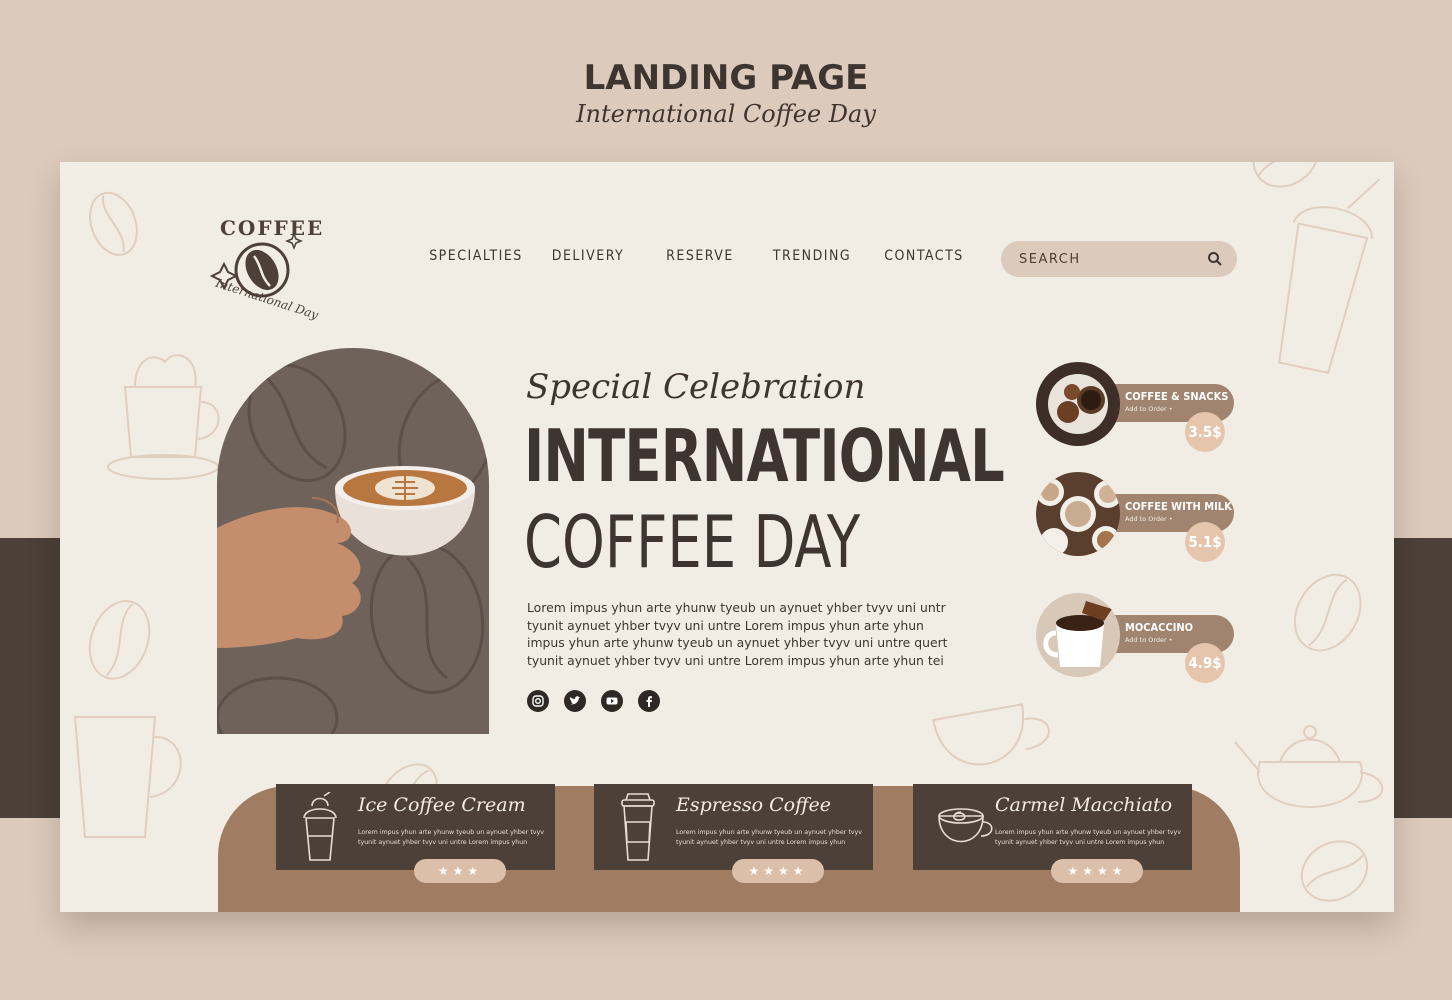  I want to click on menu-card-coffee-snacks: COFFEE & SNACKS Add to Order • 3.5$, so click(1136, 407).